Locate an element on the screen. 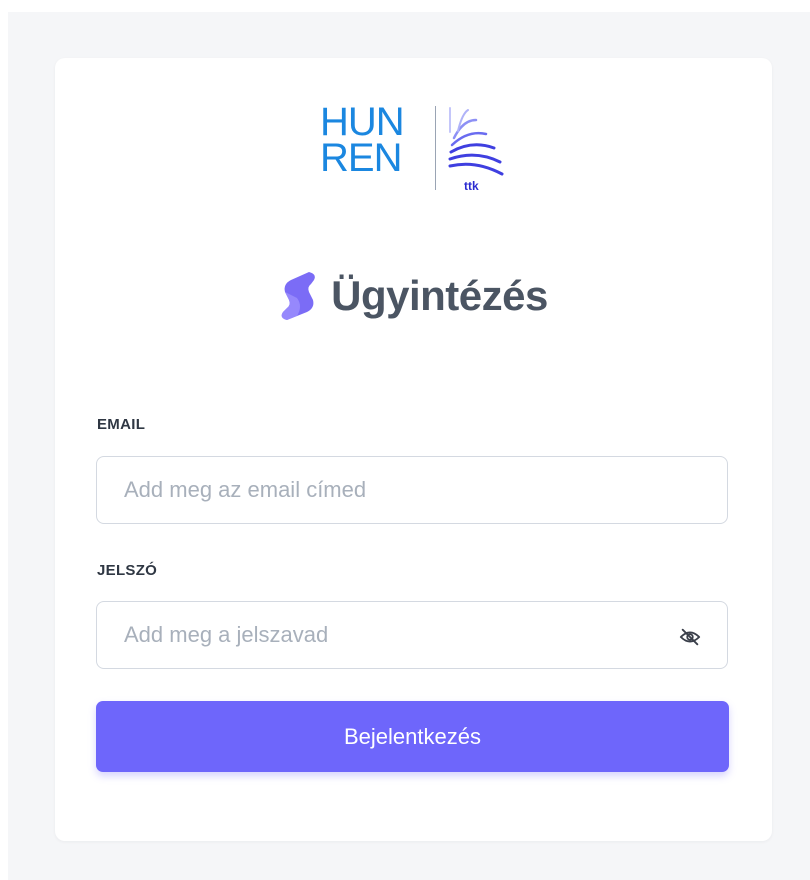 The image size is (810, 880). hun-ren-ttk-logo: HUN REN ttk is located at coordinates (420, 152).